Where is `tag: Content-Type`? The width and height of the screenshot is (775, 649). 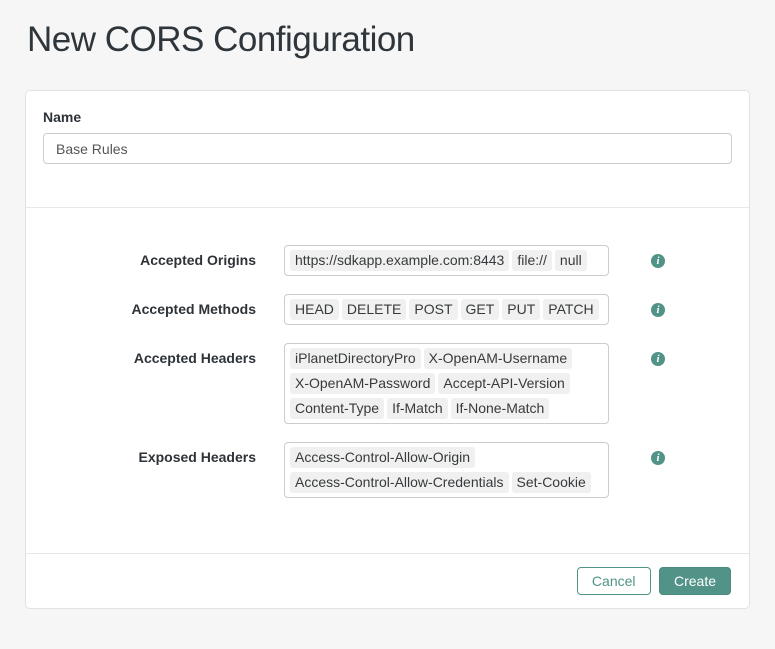 tag: Content-Type is located at coordinates (337, 408).